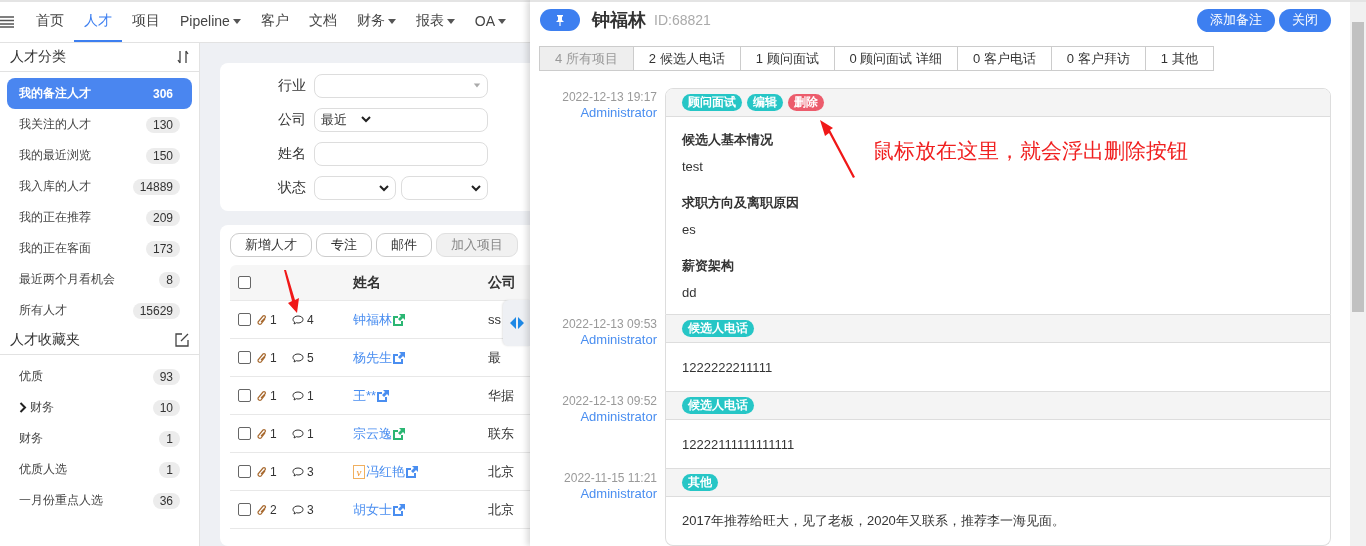 The image size is (1366, 546). I want to click on toolbar-button: 专注, so click(344, 245).